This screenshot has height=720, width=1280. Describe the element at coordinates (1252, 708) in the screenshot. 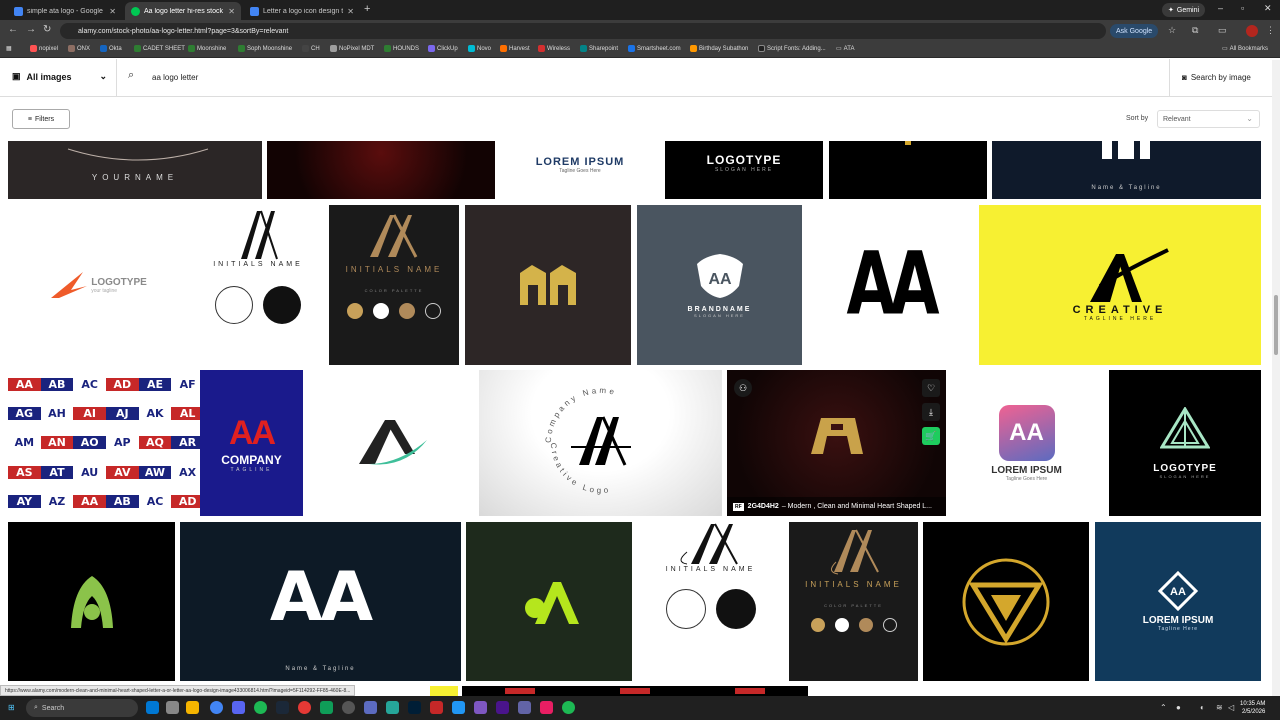

I see `system-clock: 10:35 AM 2/5/2026` at that location.